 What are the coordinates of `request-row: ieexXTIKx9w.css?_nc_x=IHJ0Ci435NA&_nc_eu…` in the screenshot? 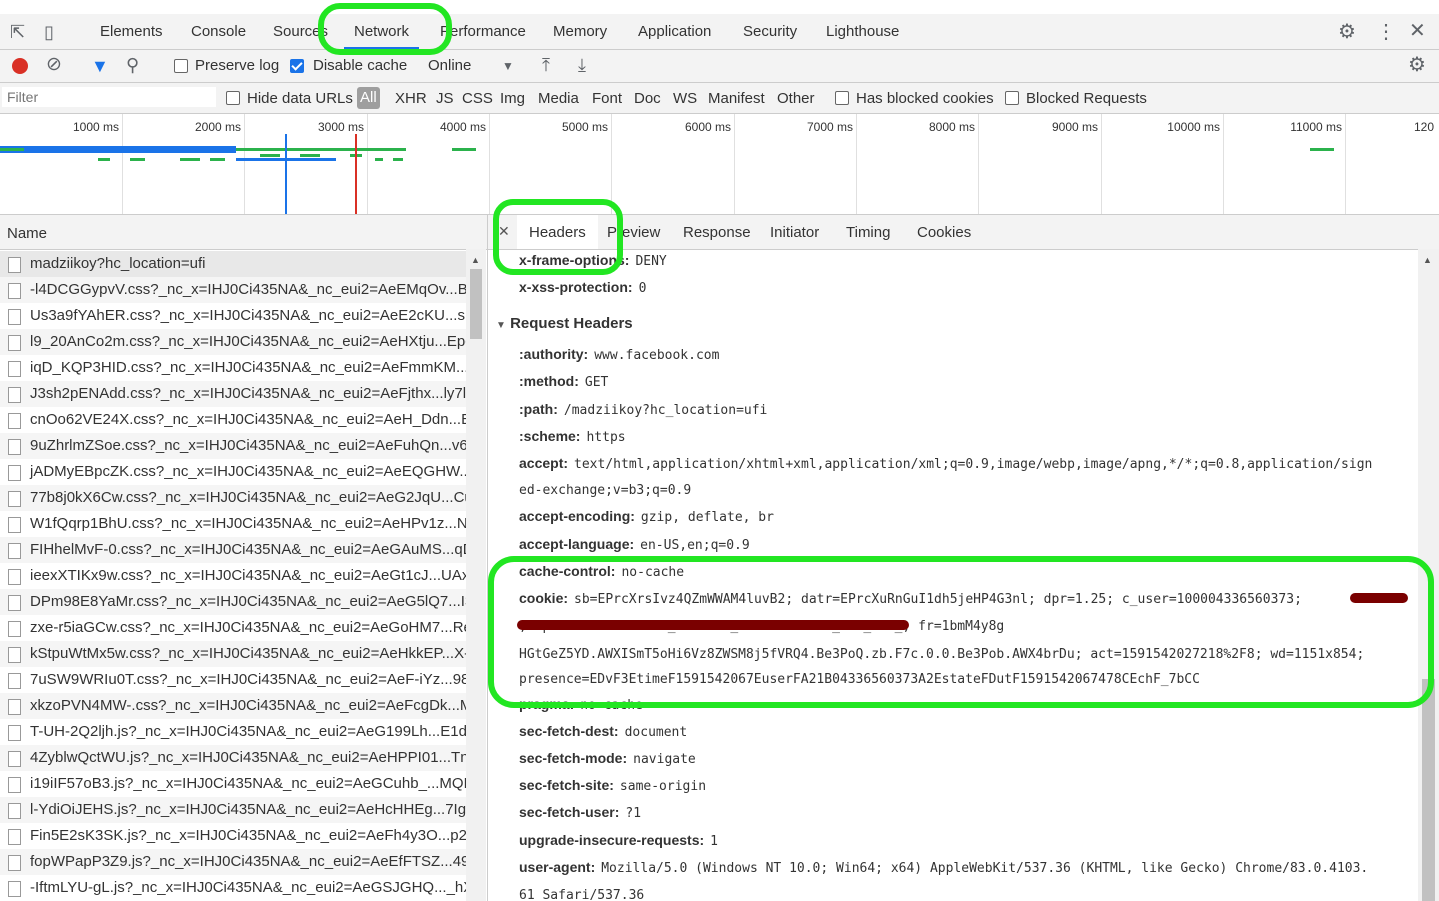 It's located at (233, 576).